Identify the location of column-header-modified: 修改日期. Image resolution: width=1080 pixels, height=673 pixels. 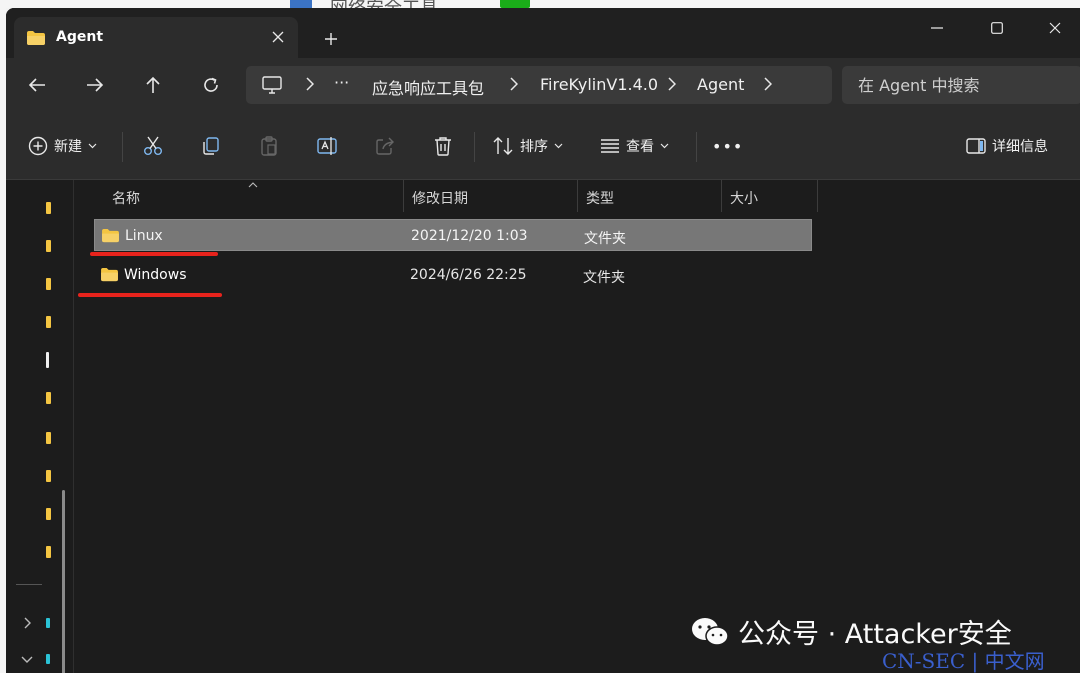
(491, 196).